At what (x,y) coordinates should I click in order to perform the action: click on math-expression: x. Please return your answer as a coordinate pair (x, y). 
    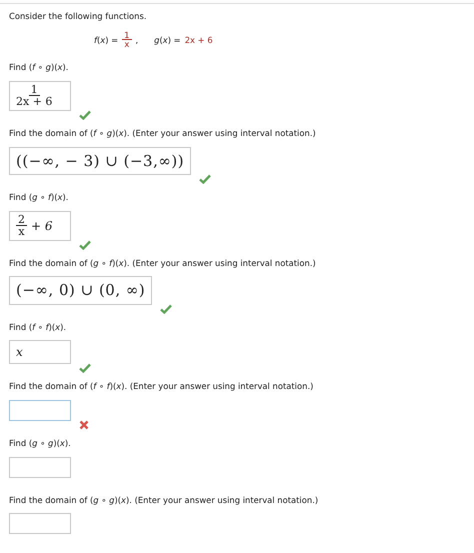
    Looking at the image, I should click on (19, 353).